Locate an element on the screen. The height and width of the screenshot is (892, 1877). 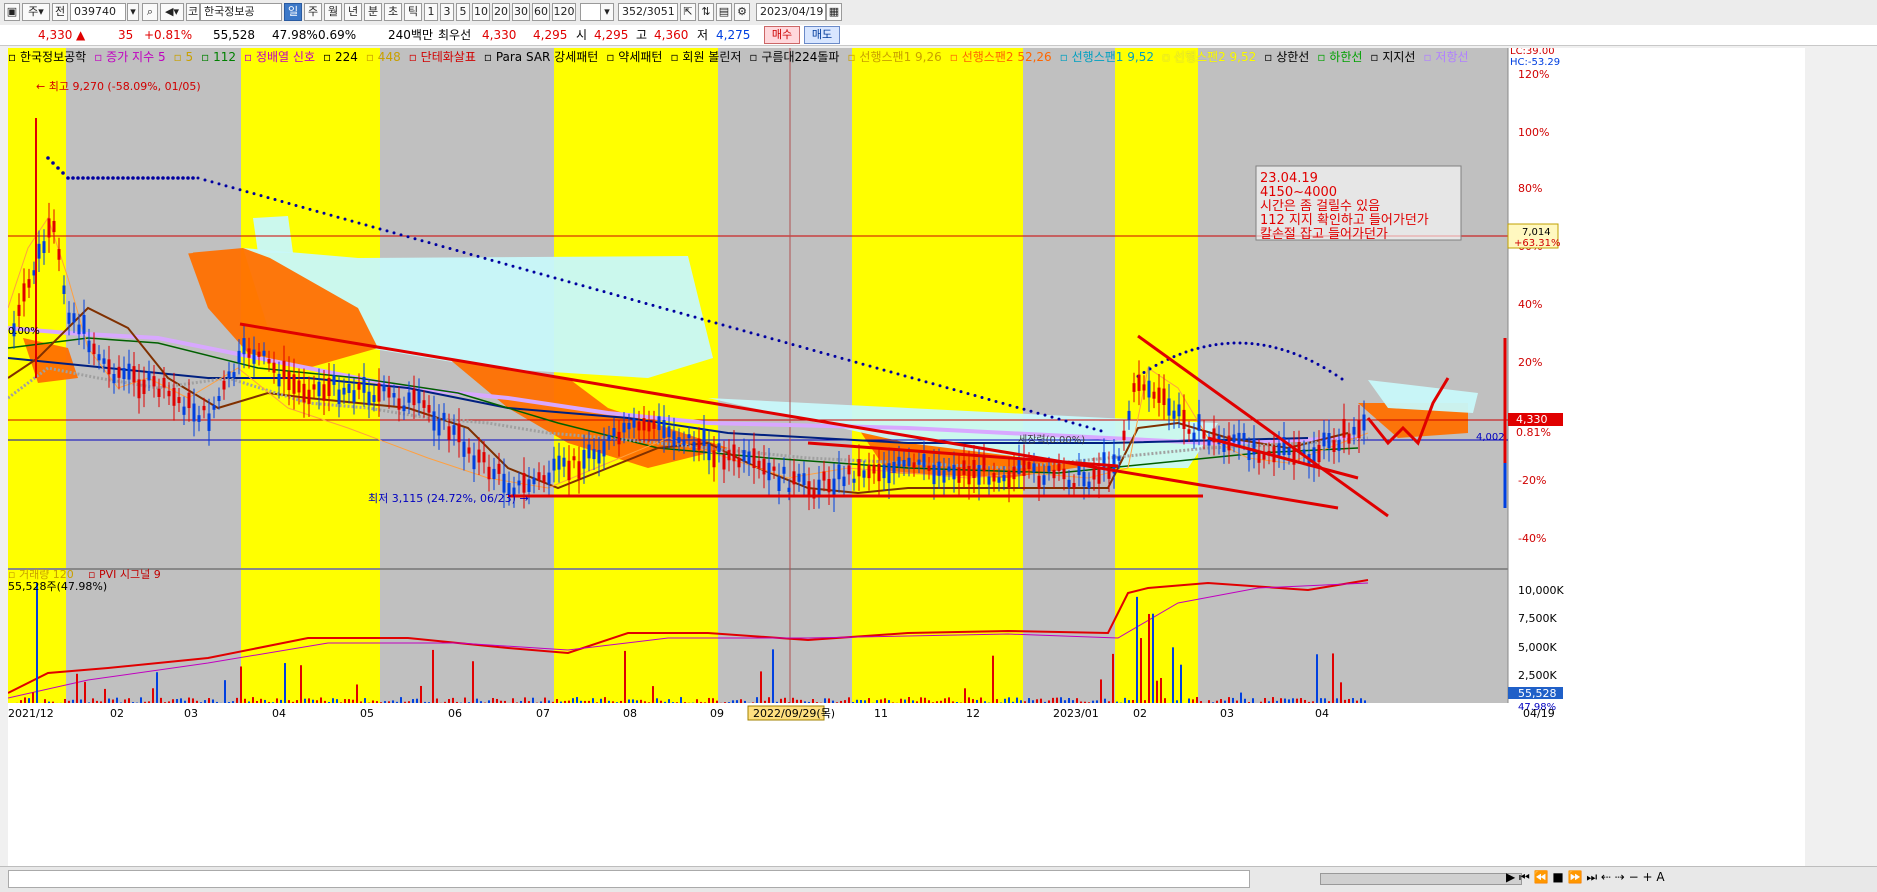
legend-item: ▫ 정배열 신호 is located at coordinates (279, 57).